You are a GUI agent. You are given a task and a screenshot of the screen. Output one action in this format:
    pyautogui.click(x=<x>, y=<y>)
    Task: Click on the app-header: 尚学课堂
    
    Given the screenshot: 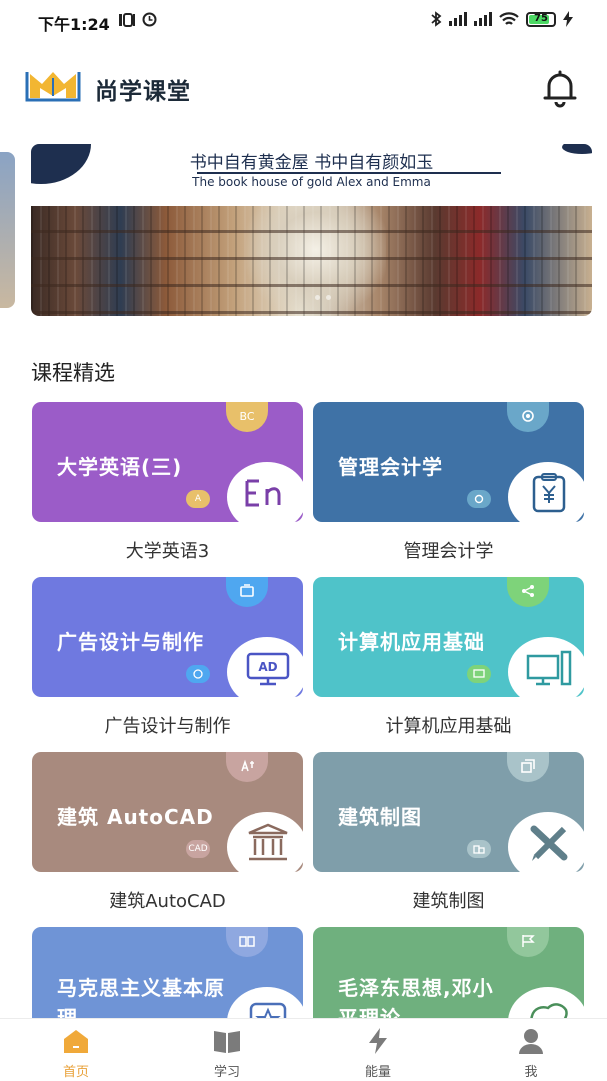 What is the action you would take?
    pyautogui.click(x=303, y=88)
    